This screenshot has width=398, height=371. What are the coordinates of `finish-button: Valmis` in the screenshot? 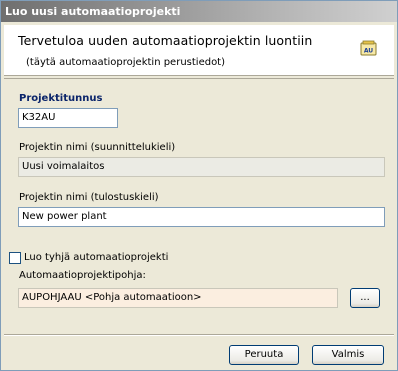 It's located at (348, 355).